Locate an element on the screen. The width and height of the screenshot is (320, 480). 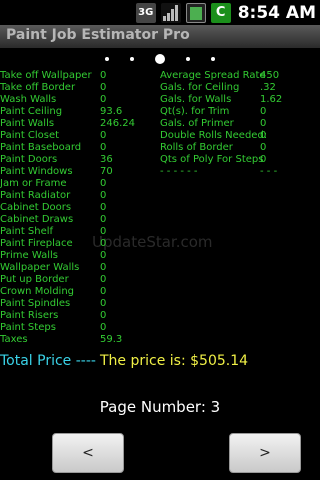
material-label: Rolls of Border is located at coordinates (196, 147).